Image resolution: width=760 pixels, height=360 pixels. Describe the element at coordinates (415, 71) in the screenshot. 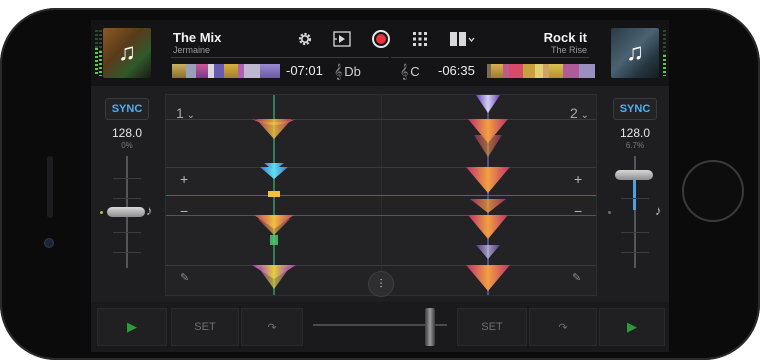

I see `key-label-right: C` at that location.